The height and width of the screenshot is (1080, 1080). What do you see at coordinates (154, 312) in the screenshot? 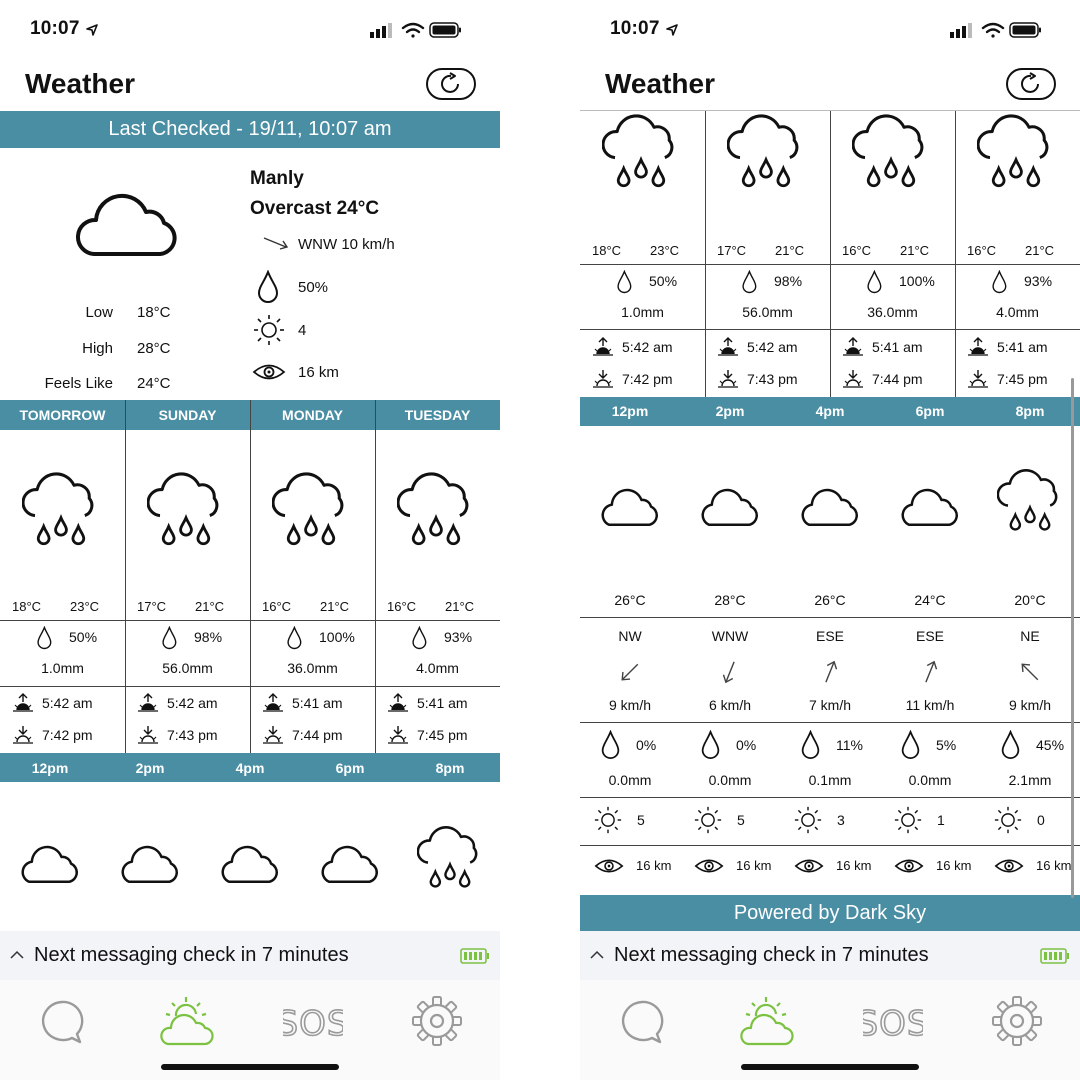
I see `low-value: 18°C` at bounding box center [154, 312].